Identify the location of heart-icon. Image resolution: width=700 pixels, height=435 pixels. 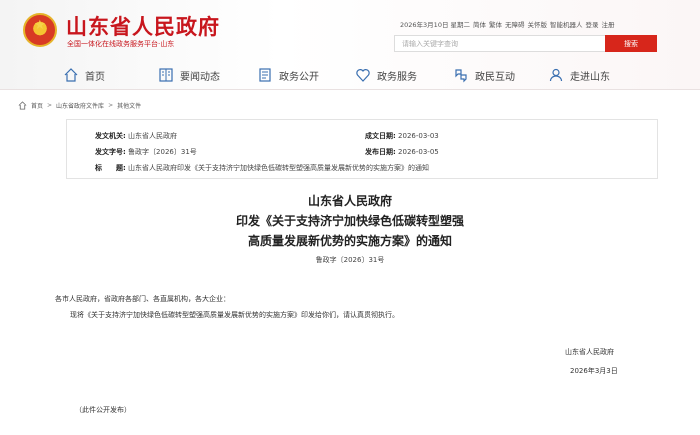
(363, 75).